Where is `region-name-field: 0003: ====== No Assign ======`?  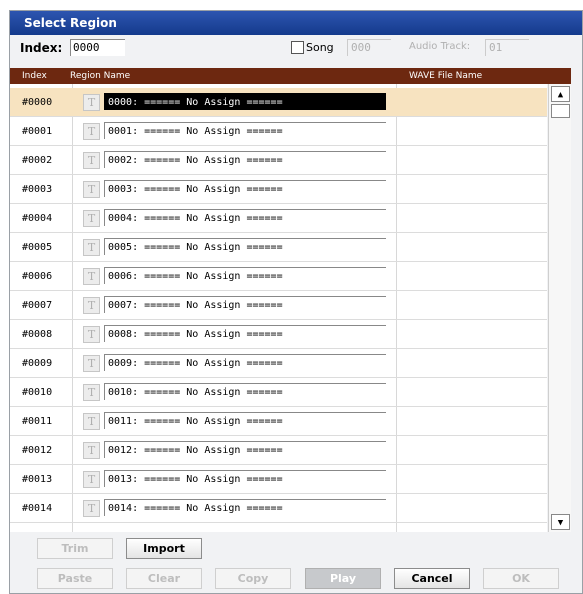 region-name-field: 0003: ====== No Assign ====== is located at coordinates (245, 188).